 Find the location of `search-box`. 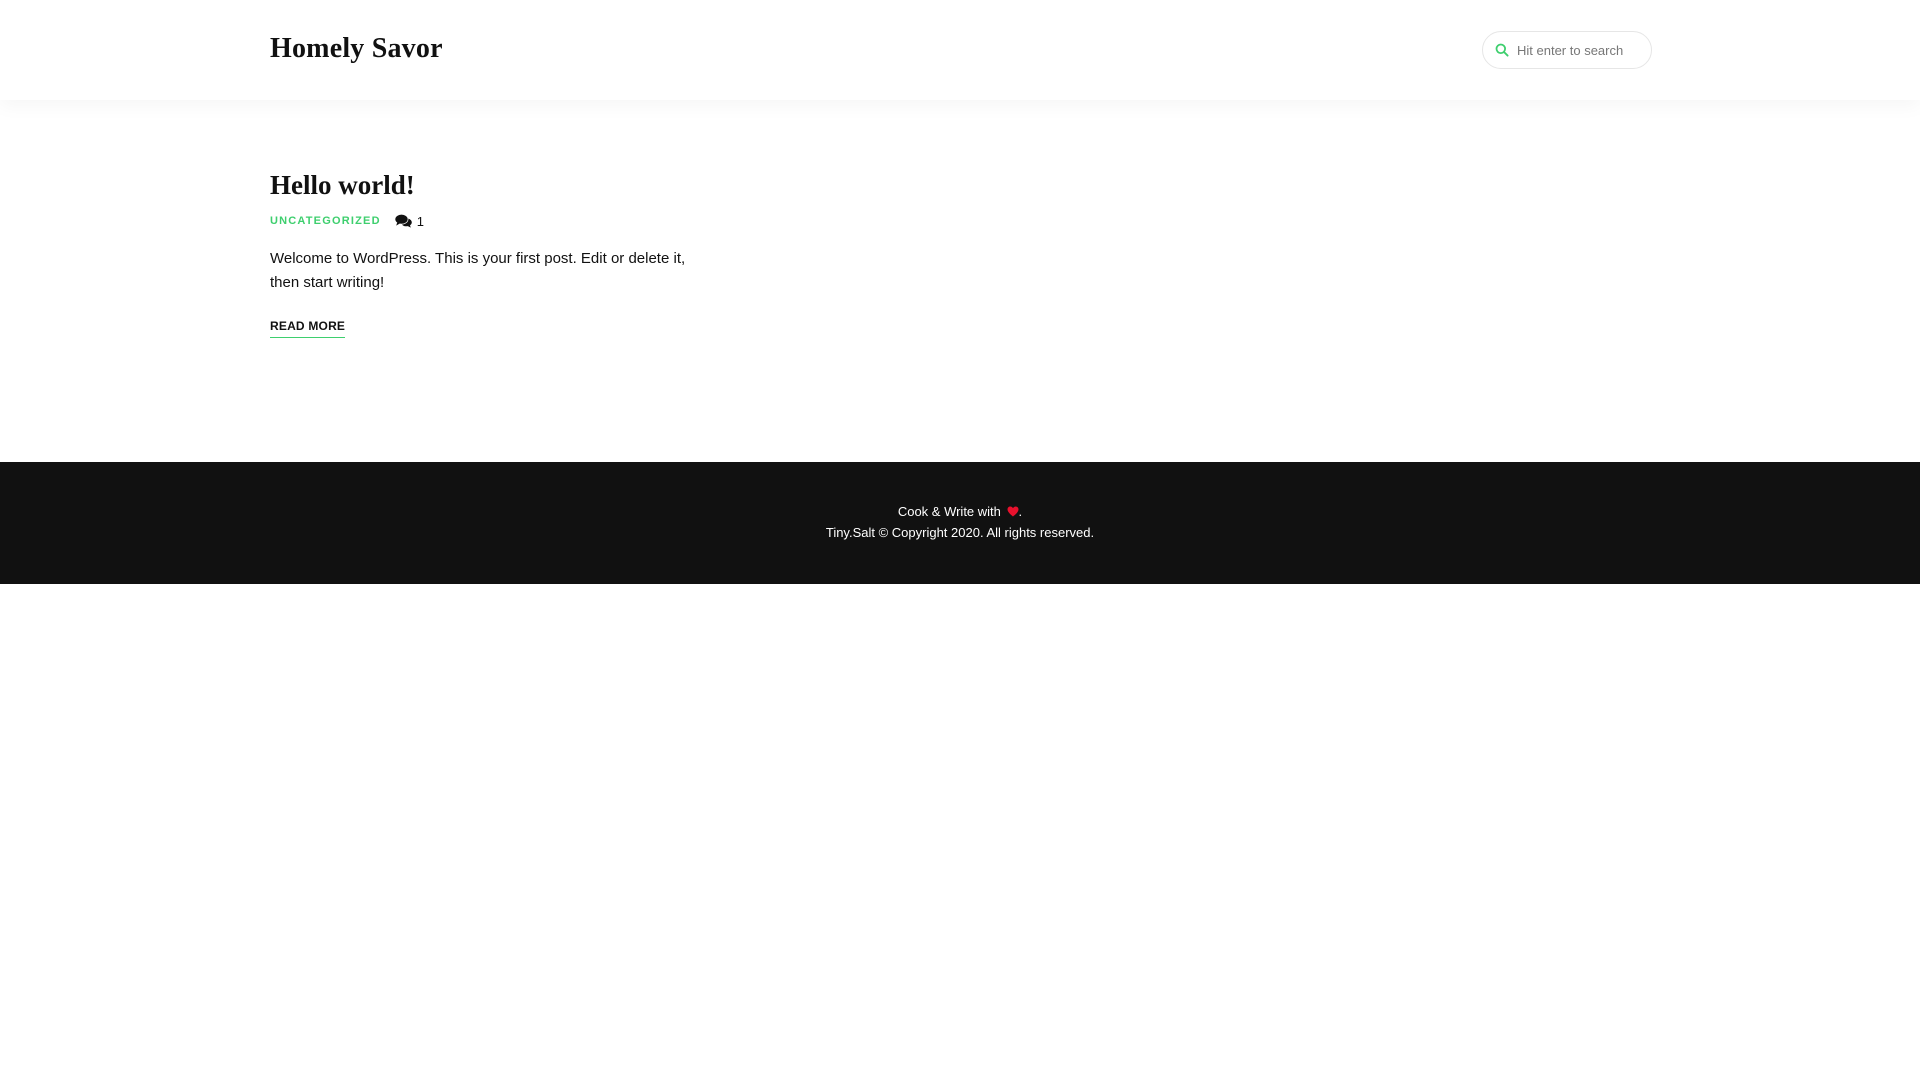

search-box is located at coordinates (1567, 50).